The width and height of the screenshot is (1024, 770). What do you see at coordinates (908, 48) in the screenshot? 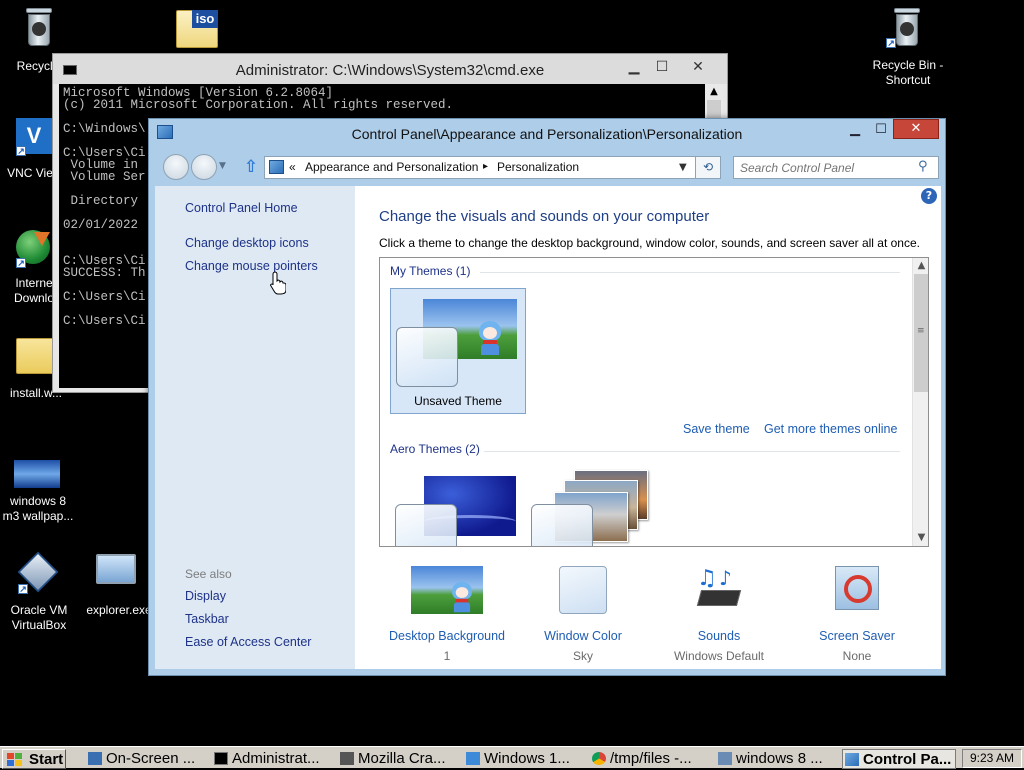
I see `recycle-bin-shortcut-icon: ↗ Recycle Bin - Shortcut` at bounding box center [908, 48].